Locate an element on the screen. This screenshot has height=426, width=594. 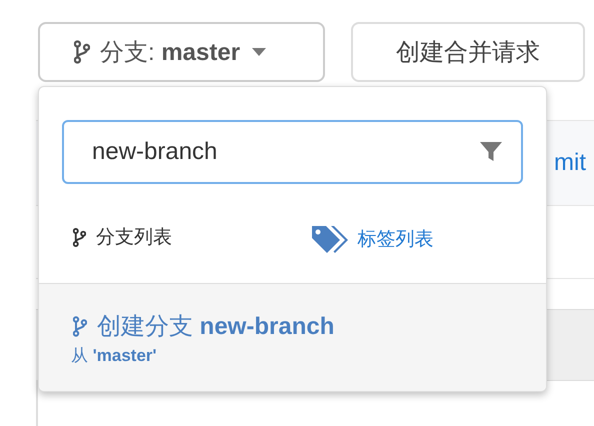
create-branch-title: 创建分支 new-branch is located at coordinates (215, 327).